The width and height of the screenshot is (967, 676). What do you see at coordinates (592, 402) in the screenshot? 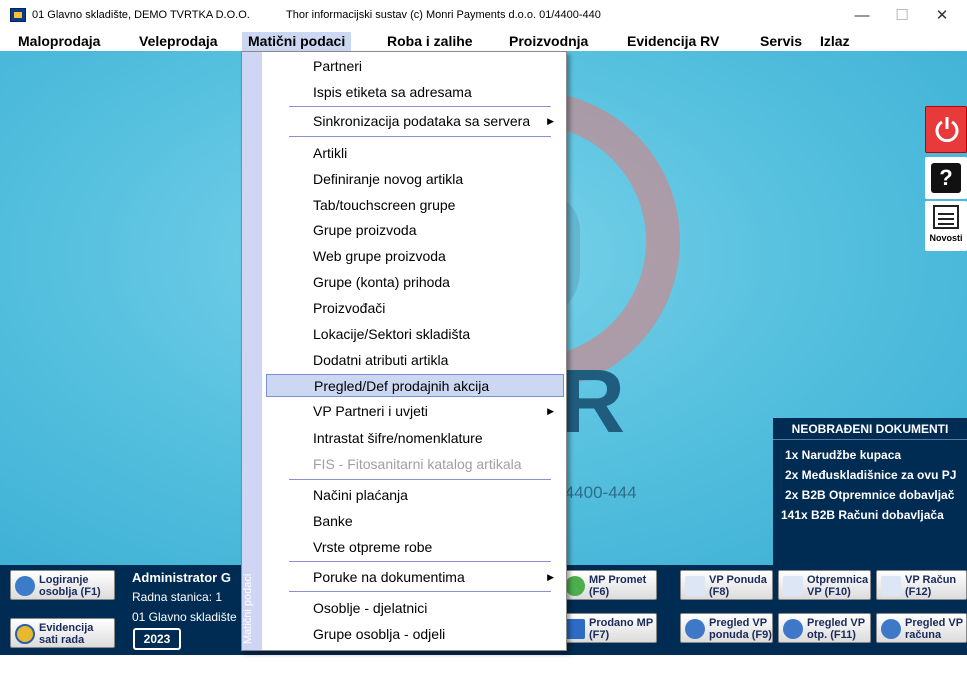
I see `logo-letter: R` at bounding box center [592, 402].